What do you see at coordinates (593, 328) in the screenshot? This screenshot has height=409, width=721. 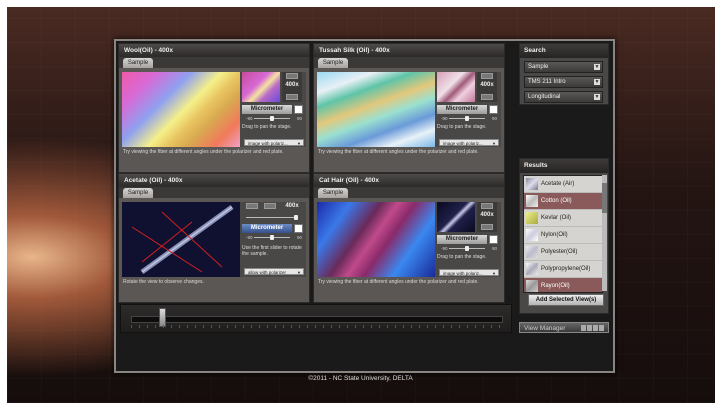 I see `grid-layout-icon` at bounding box center [593, 328].